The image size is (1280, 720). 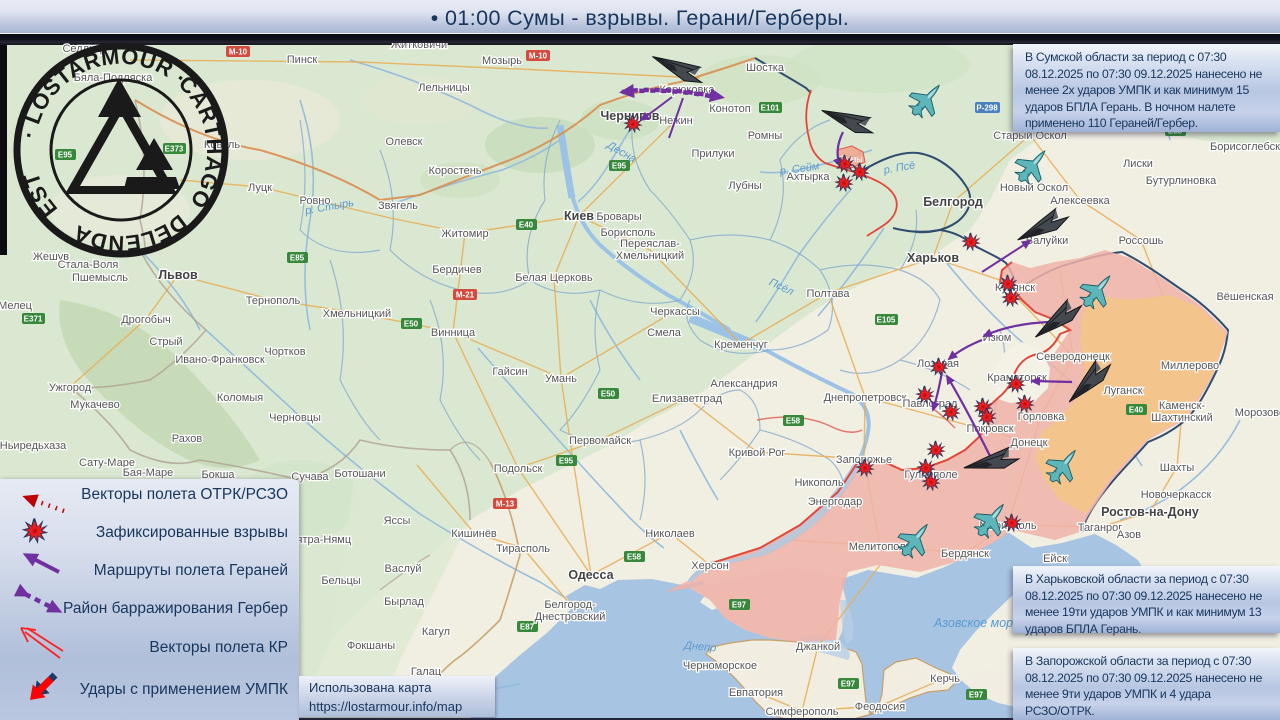 I want to click on svg-text: Е58, so click(x=634, y=557).